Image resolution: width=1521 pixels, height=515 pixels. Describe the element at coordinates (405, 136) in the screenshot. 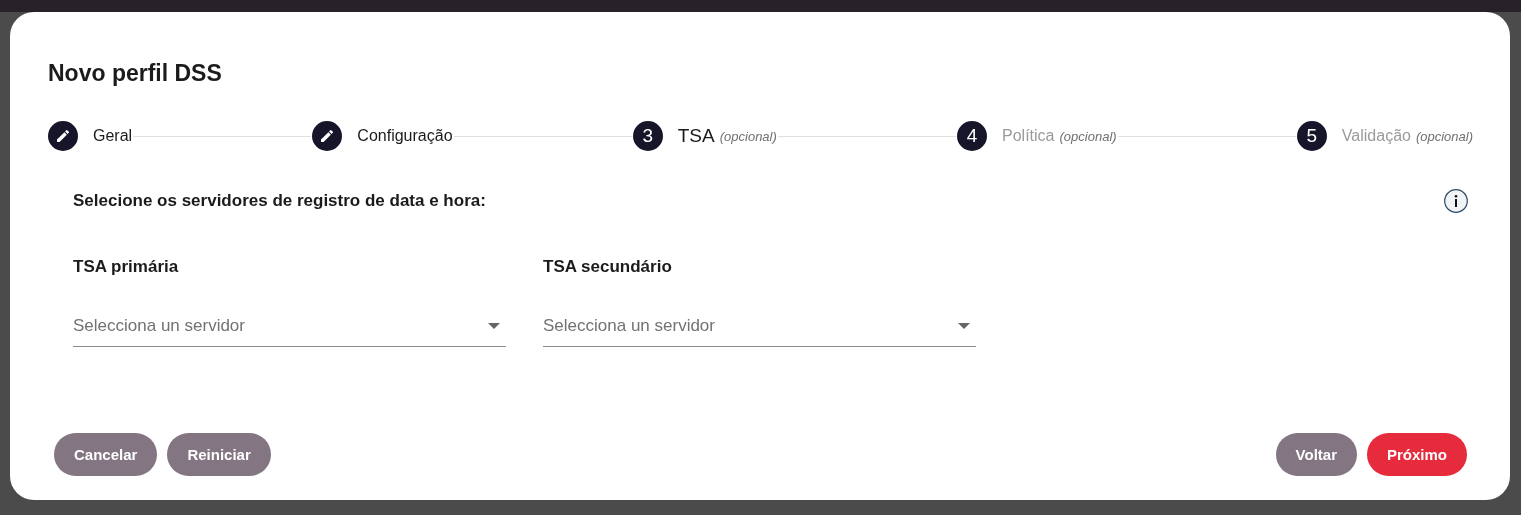

I see `step-label: Configuração` at that location.